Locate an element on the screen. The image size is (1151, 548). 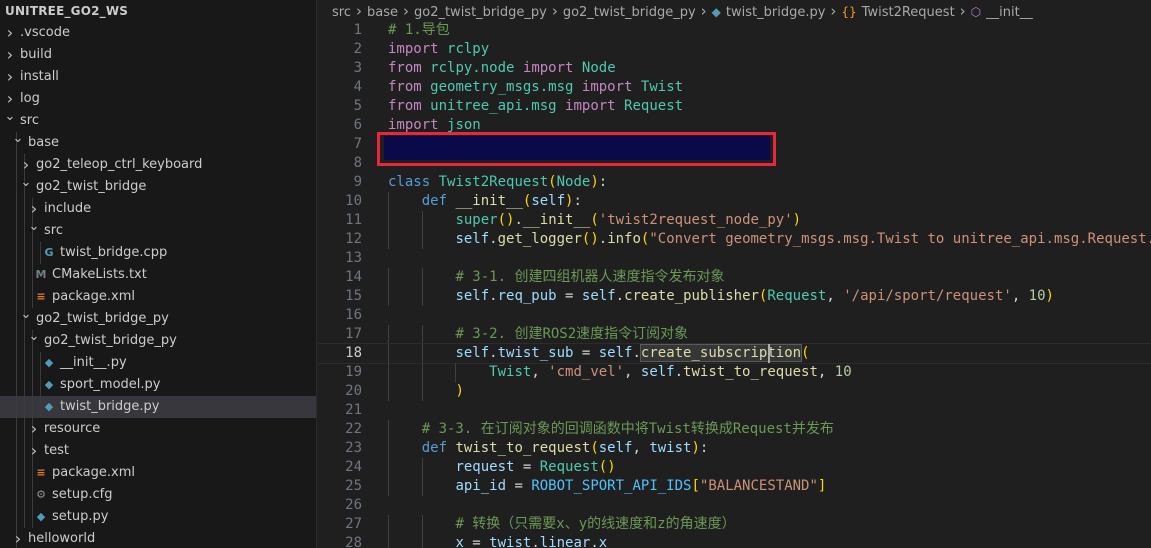
tree-file--init-py: ◆ __init__.py is located at coordinates (158, 363).